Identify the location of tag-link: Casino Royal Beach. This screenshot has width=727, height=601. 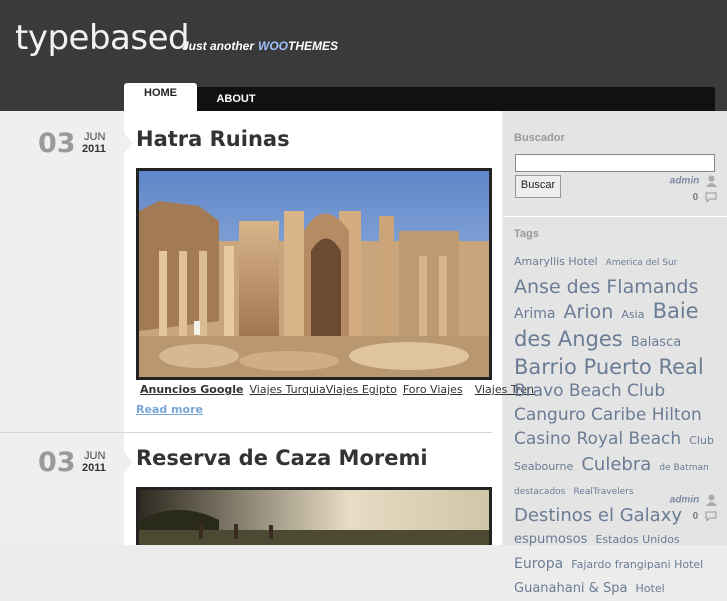
(597, 439).